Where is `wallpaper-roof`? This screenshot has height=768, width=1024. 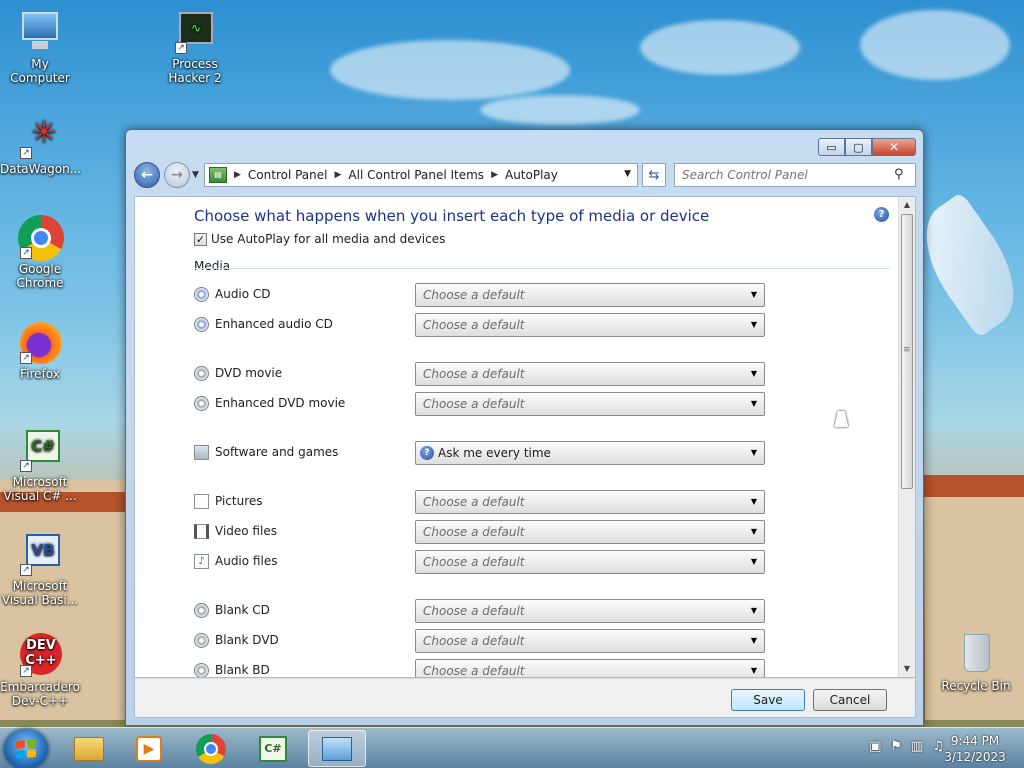
wallpaper-roof is located at coordinates (972, 486).